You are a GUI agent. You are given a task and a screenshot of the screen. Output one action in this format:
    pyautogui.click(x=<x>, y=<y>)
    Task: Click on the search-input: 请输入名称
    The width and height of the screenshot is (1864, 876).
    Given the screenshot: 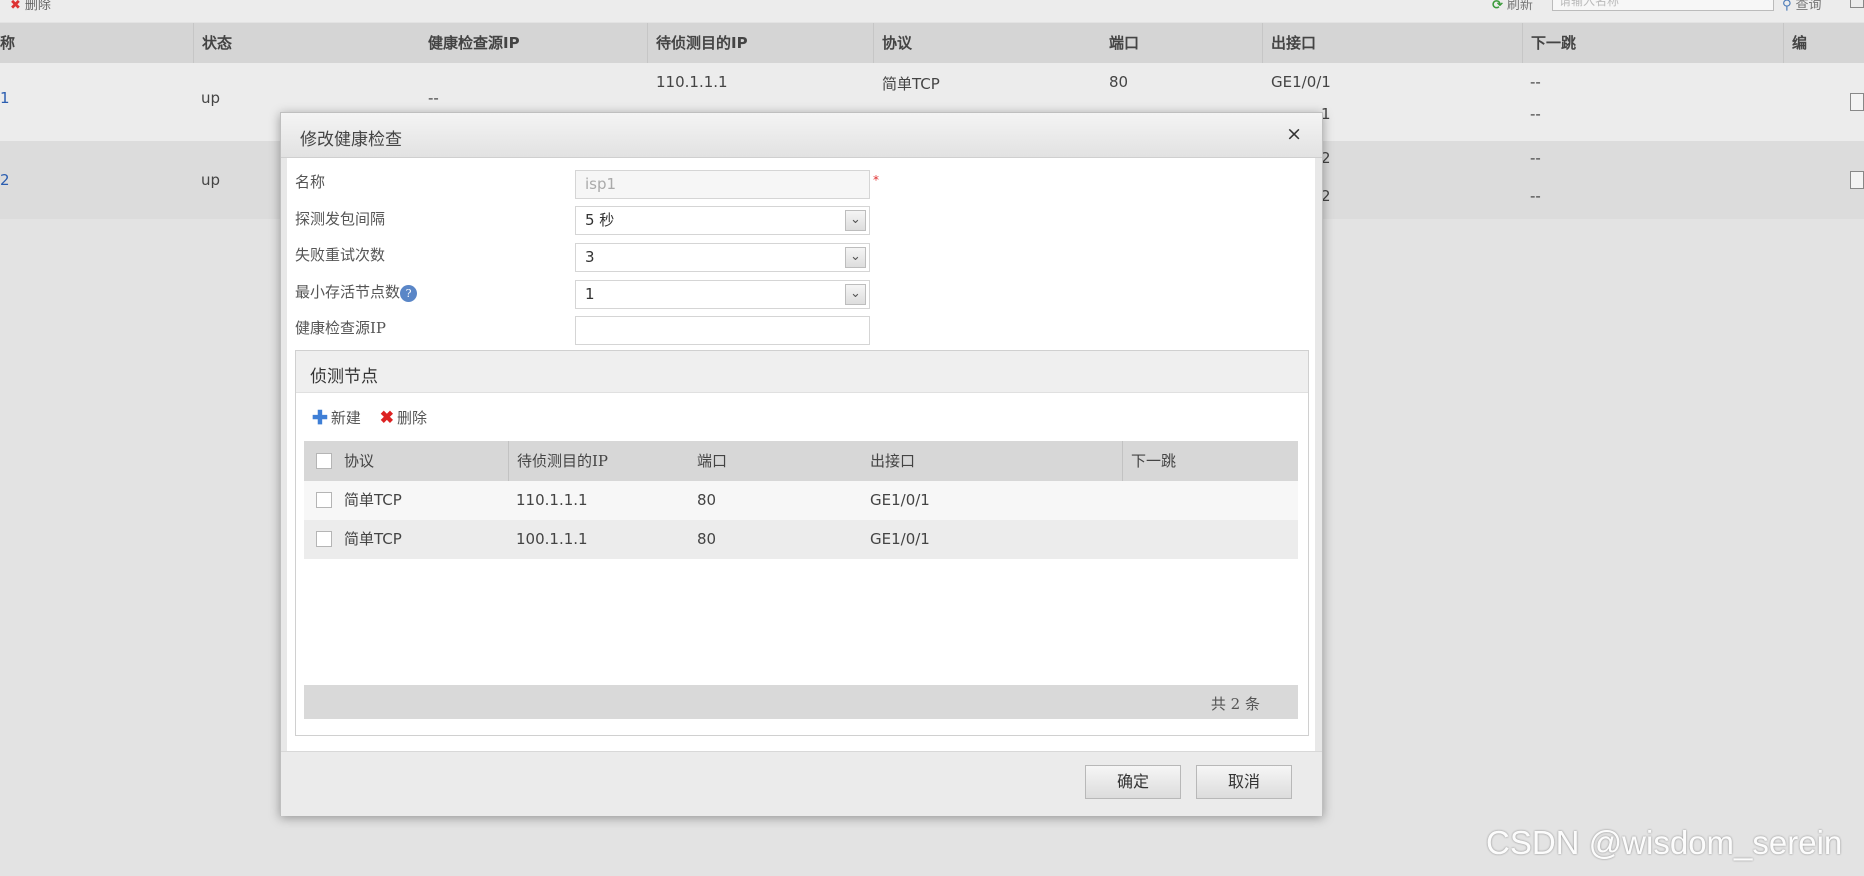 What is the action you would take?
    pyautogui.click(x=1663, y=5)
    